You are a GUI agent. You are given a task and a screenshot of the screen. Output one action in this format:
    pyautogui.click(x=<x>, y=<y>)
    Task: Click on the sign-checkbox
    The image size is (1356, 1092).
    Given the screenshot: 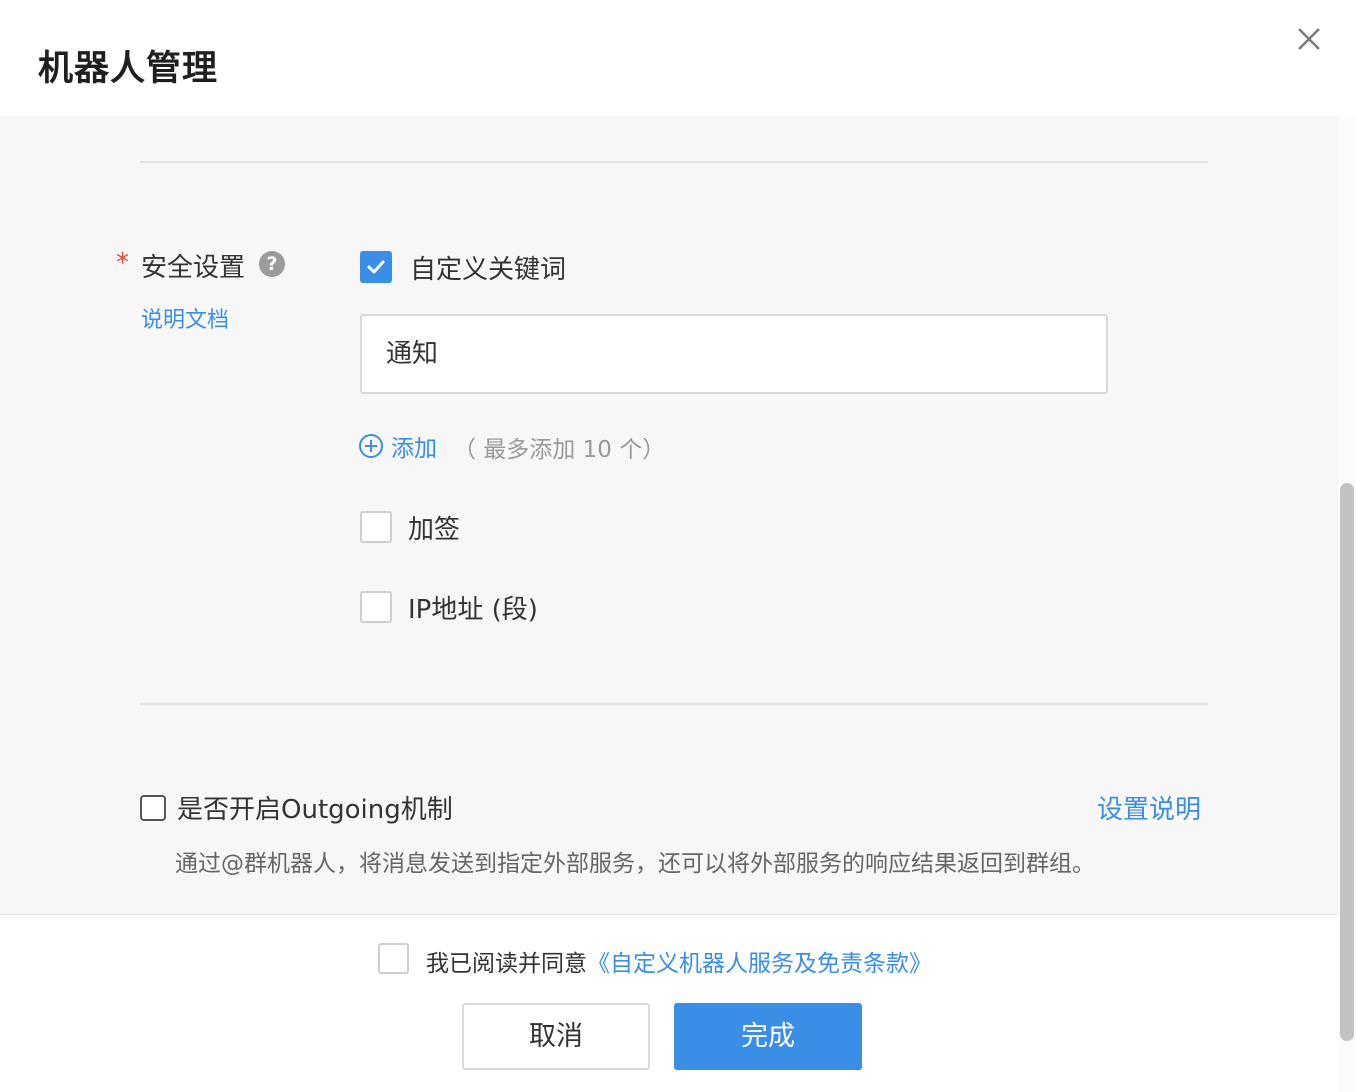 What is the action you would take?
    pyautogui.click(x=376, y=527)
    